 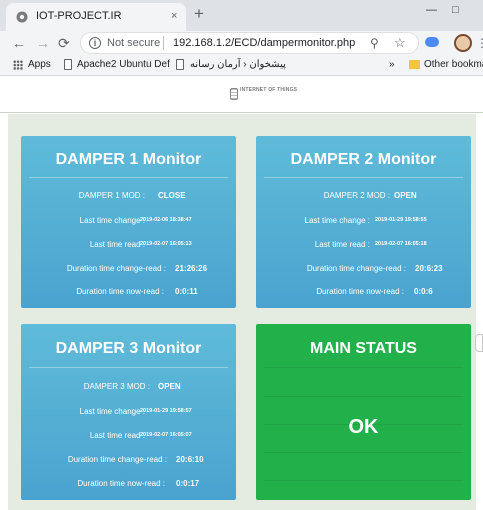 I want to click on change-read-value: 21:26:26, so click(x=191, y=268).